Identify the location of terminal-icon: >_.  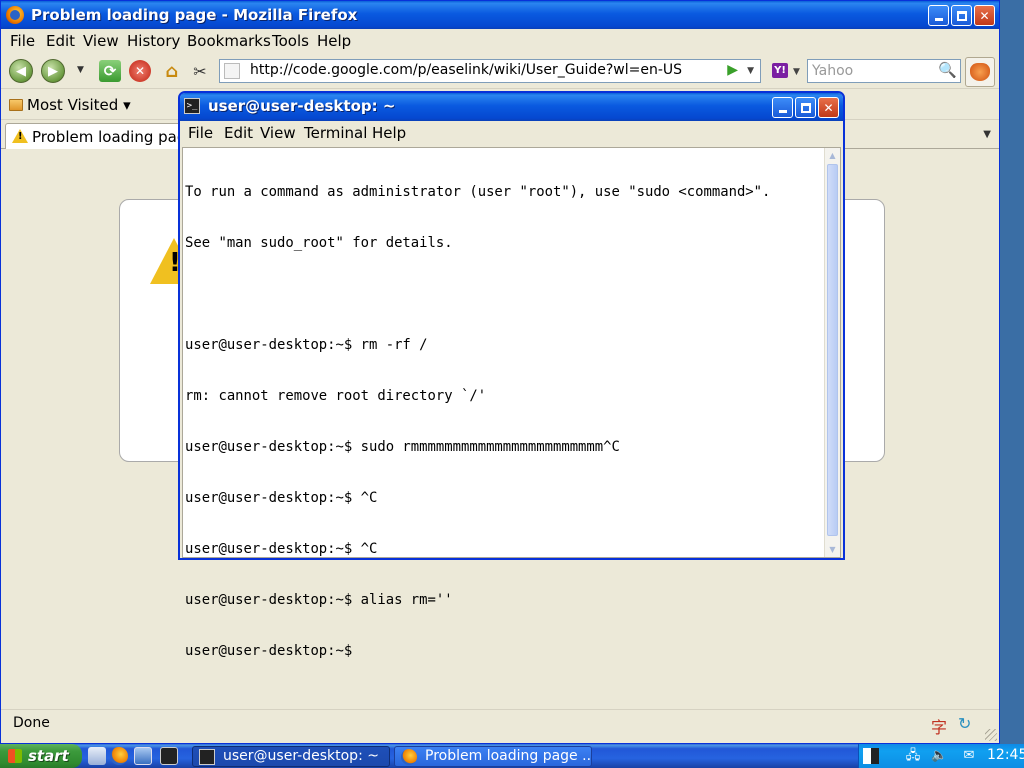
(192, 106).